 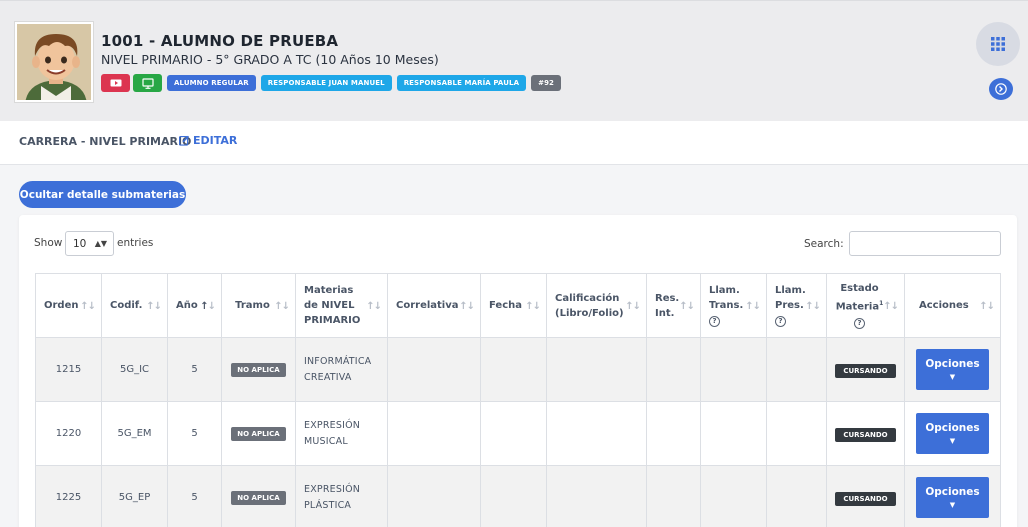 I want to click on column-header-calificacion: Calificación (Libro/Folio) ↑↓, so click(x=596, y=305).